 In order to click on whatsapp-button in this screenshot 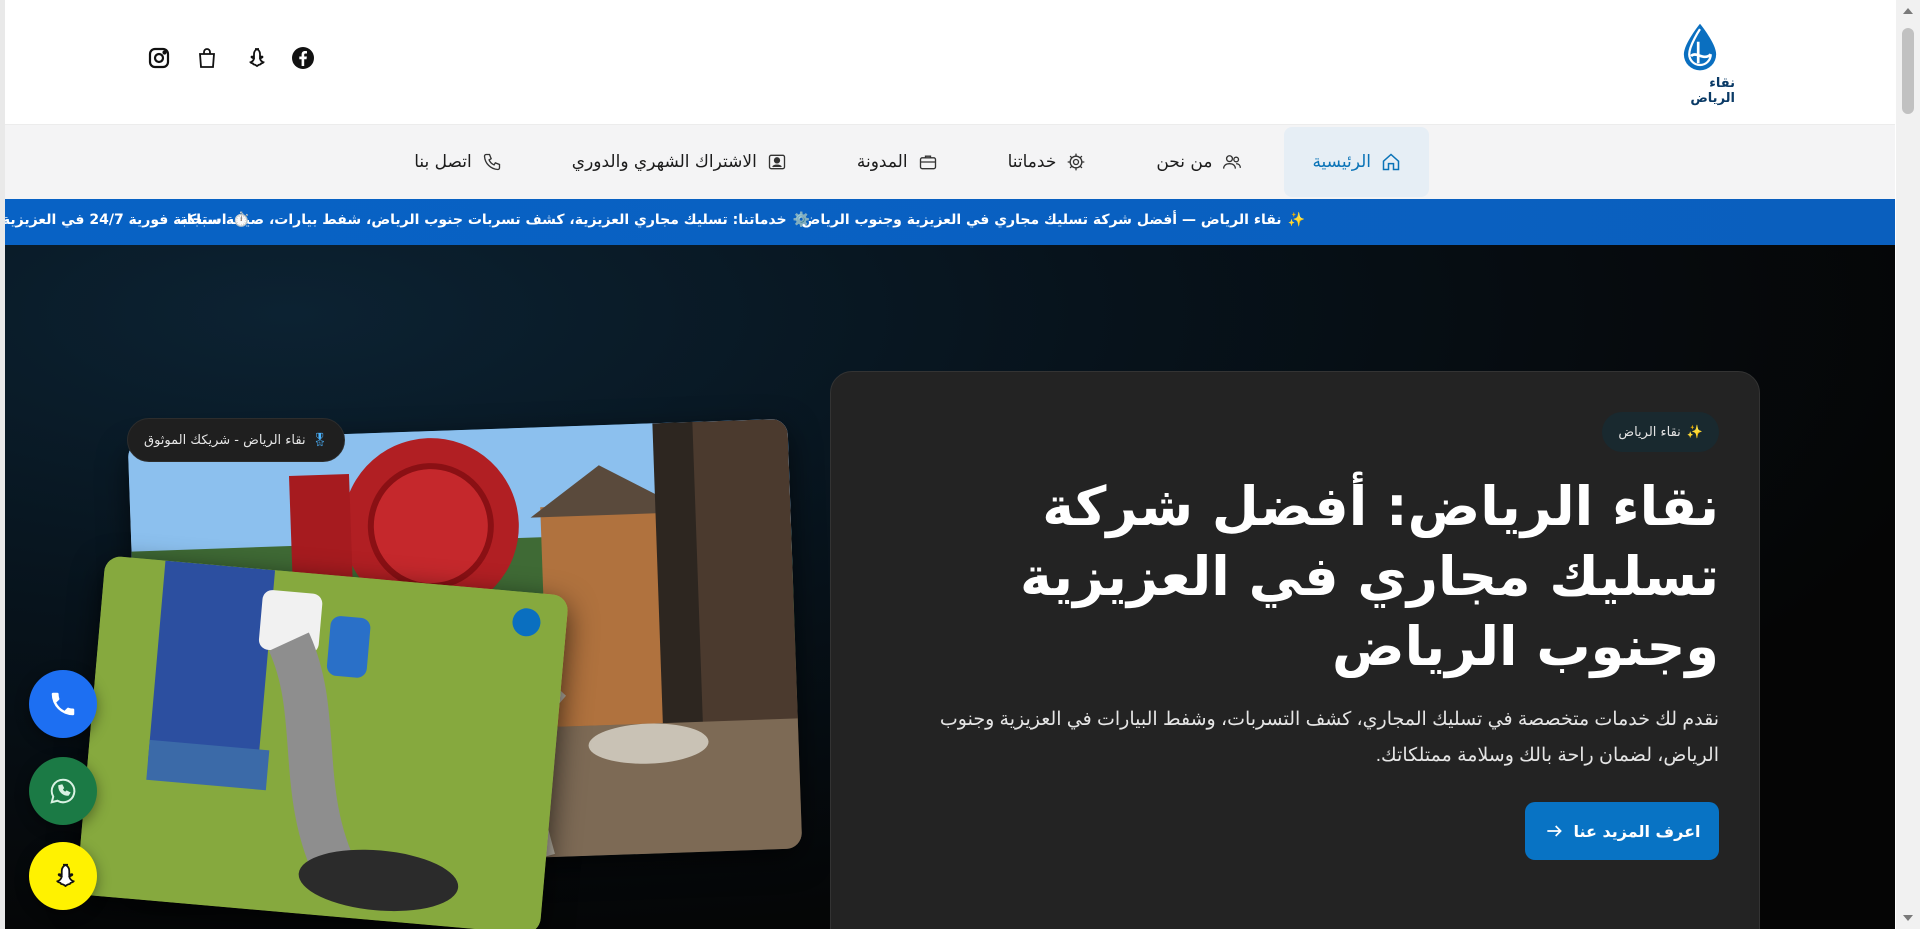, I will do `click(63, 791)`.